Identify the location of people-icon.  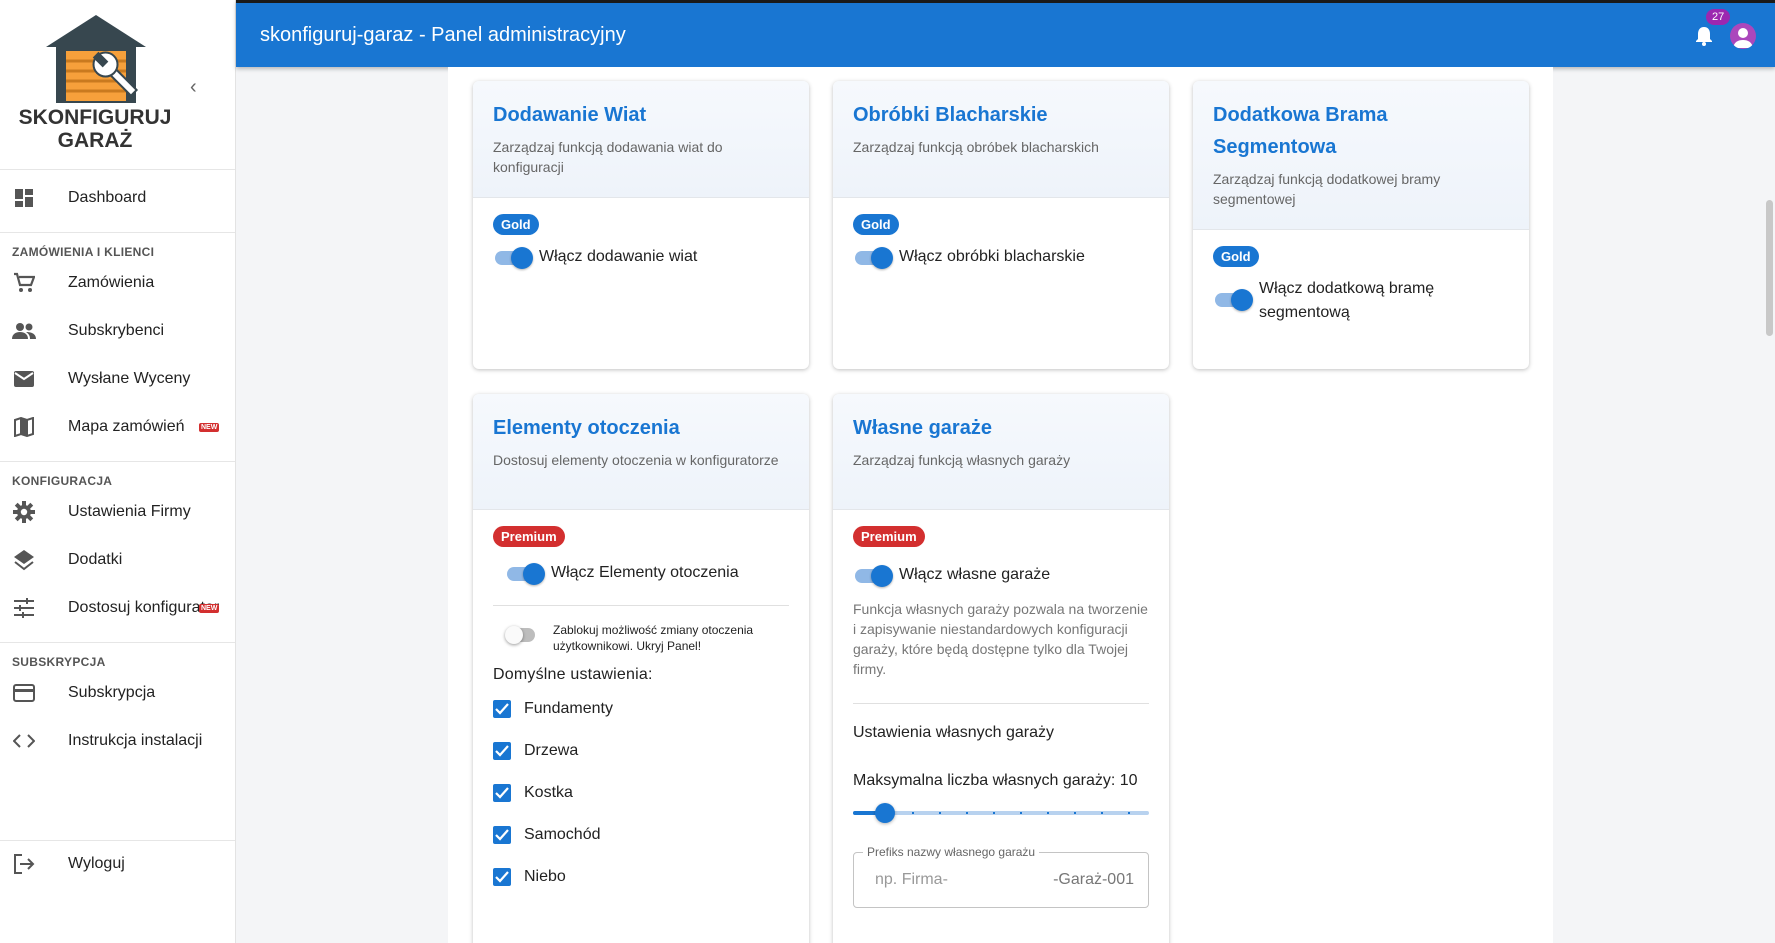
(24, 331).